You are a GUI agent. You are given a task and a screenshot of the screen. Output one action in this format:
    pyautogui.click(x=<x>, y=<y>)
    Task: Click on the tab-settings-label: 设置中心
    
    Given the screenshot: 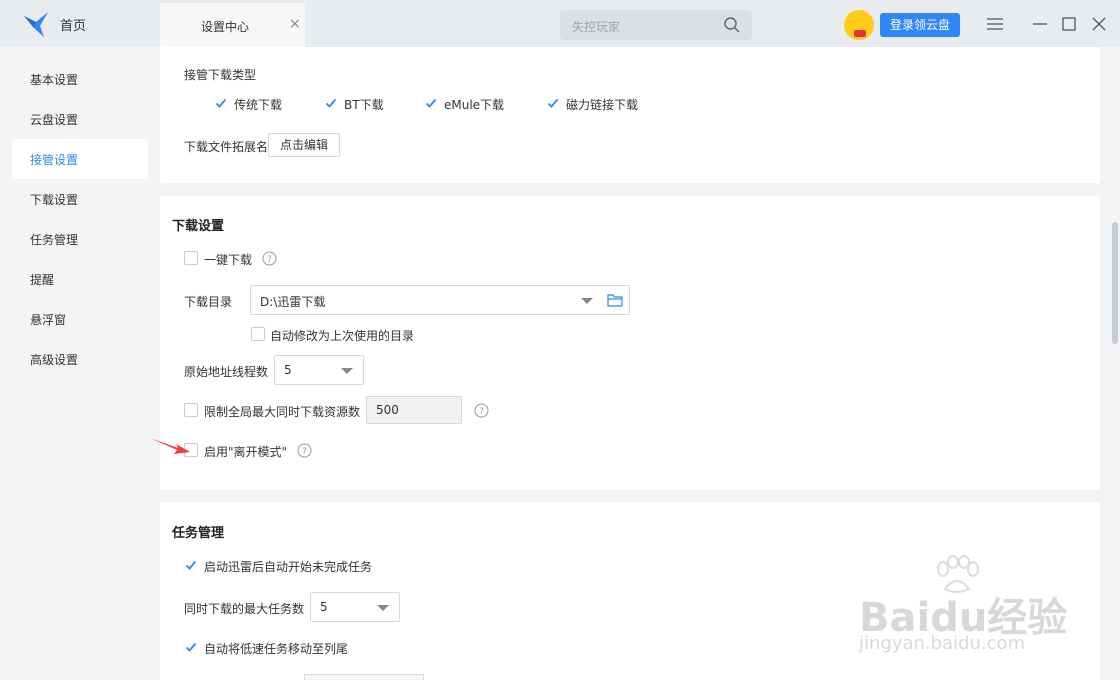 What is the action you would take?
    pyautogui.click(x=225, y=27)
    